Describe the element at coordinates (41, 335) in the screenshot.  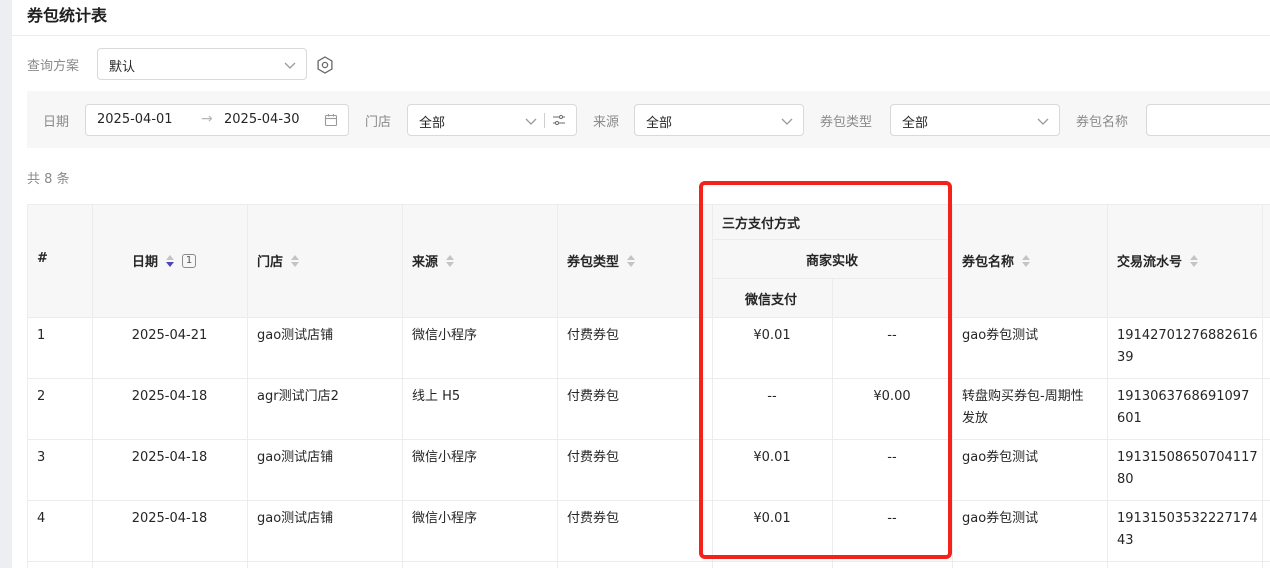
I see `cell-index: 1` at that location.